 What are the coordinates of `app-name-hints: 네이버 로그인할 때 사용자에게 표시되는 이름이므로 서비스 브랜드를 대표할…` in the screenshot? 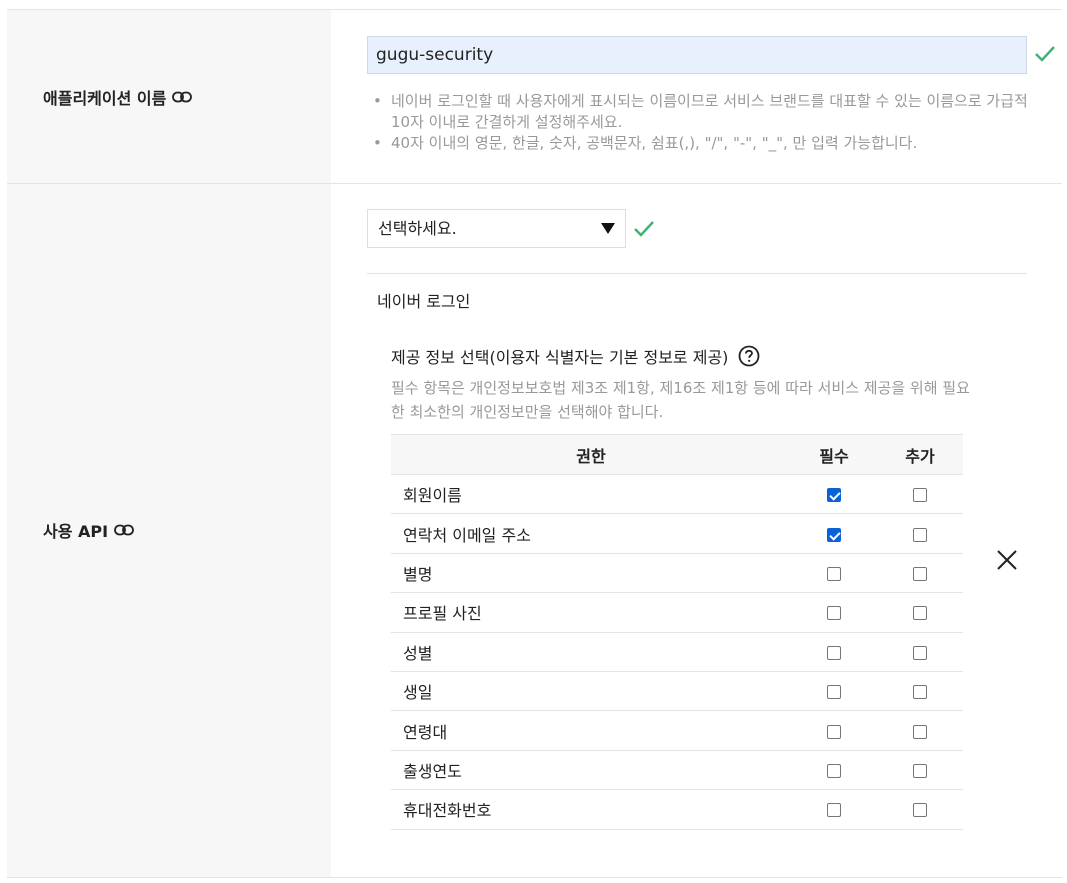 It's located at (701, 122).